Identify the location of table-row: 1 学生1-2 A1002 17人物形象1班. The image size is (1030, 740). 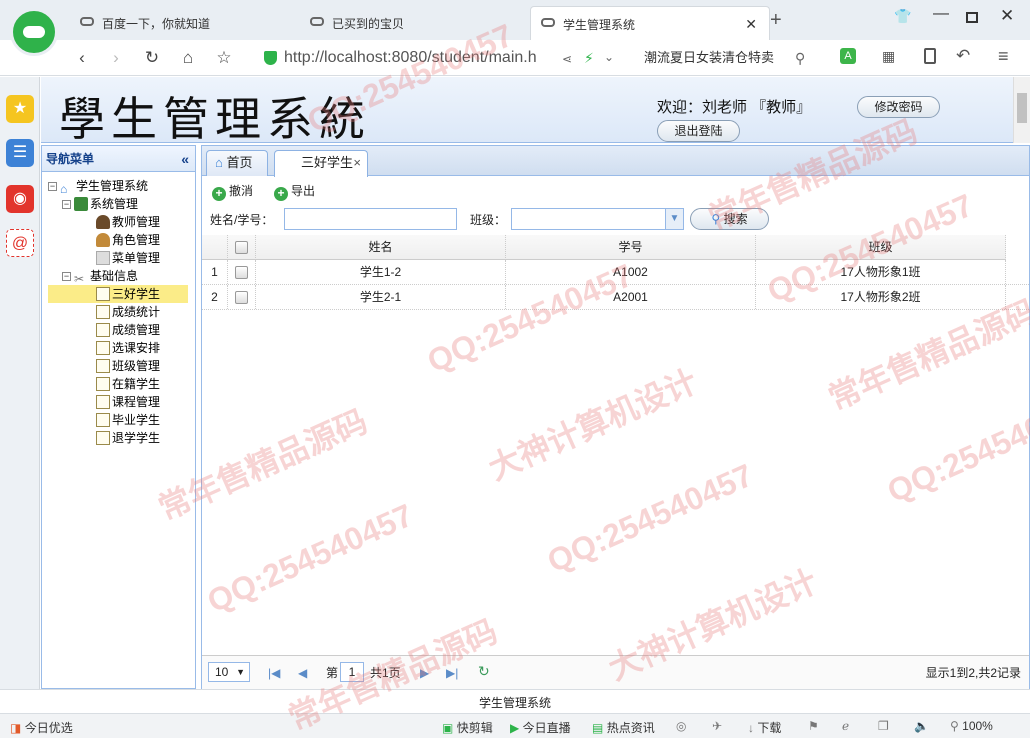
(615, 272).